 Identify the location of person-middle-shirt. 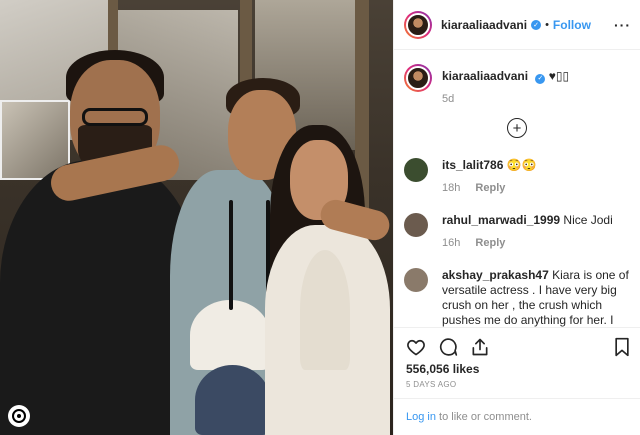
(230, 335).